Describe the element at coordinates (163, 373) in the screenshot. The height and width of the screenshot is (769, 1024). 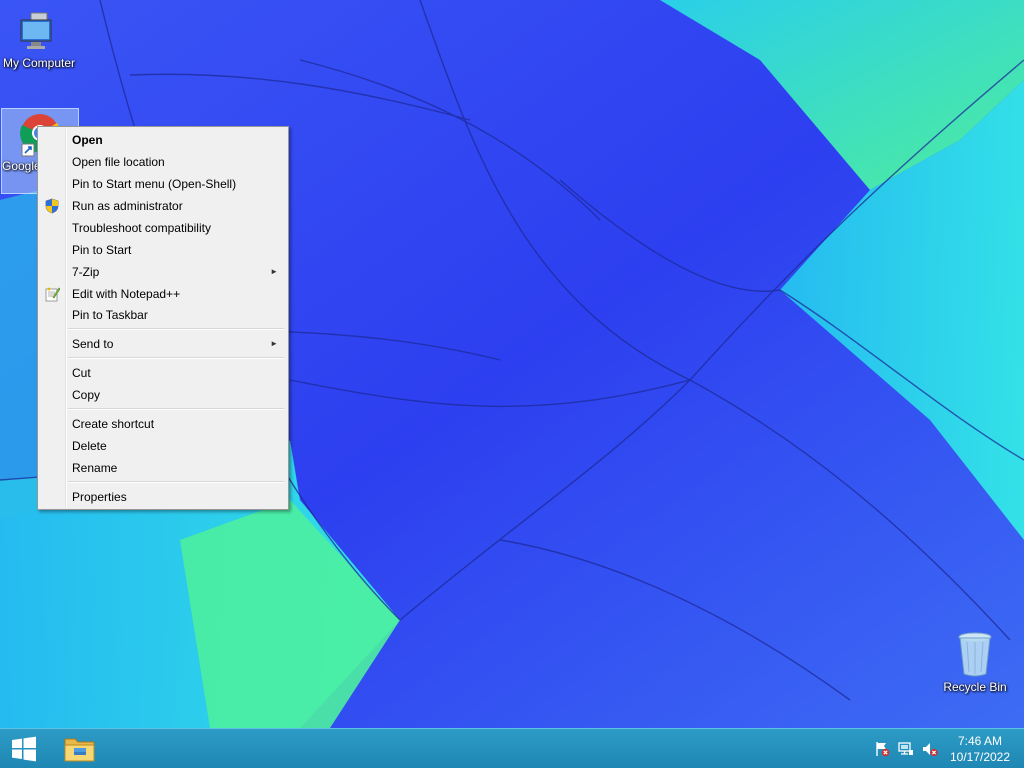
I see `menu-item-cut: Cut` at that location.